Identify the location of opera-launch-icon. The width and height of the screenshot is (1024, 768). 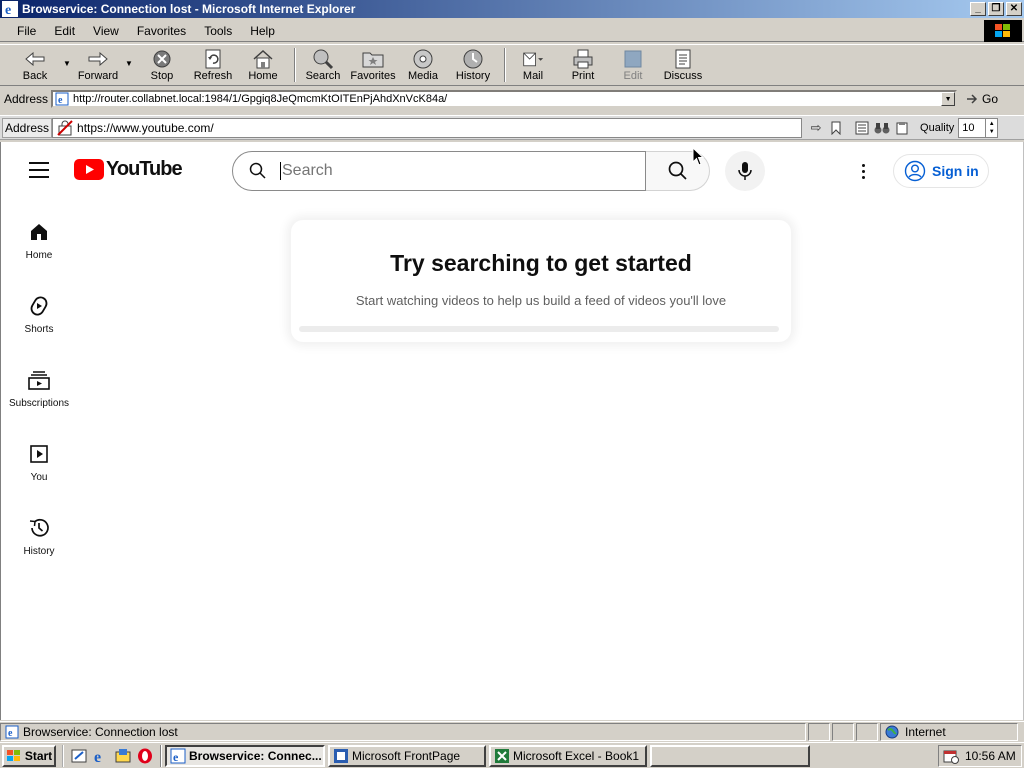
(145, 756).